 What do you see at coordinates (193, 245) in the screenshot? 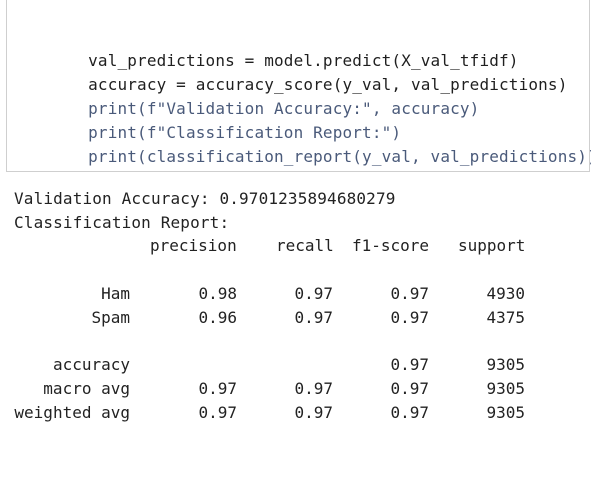
I see `header-precision: precision` at bounding box center [193, 245].